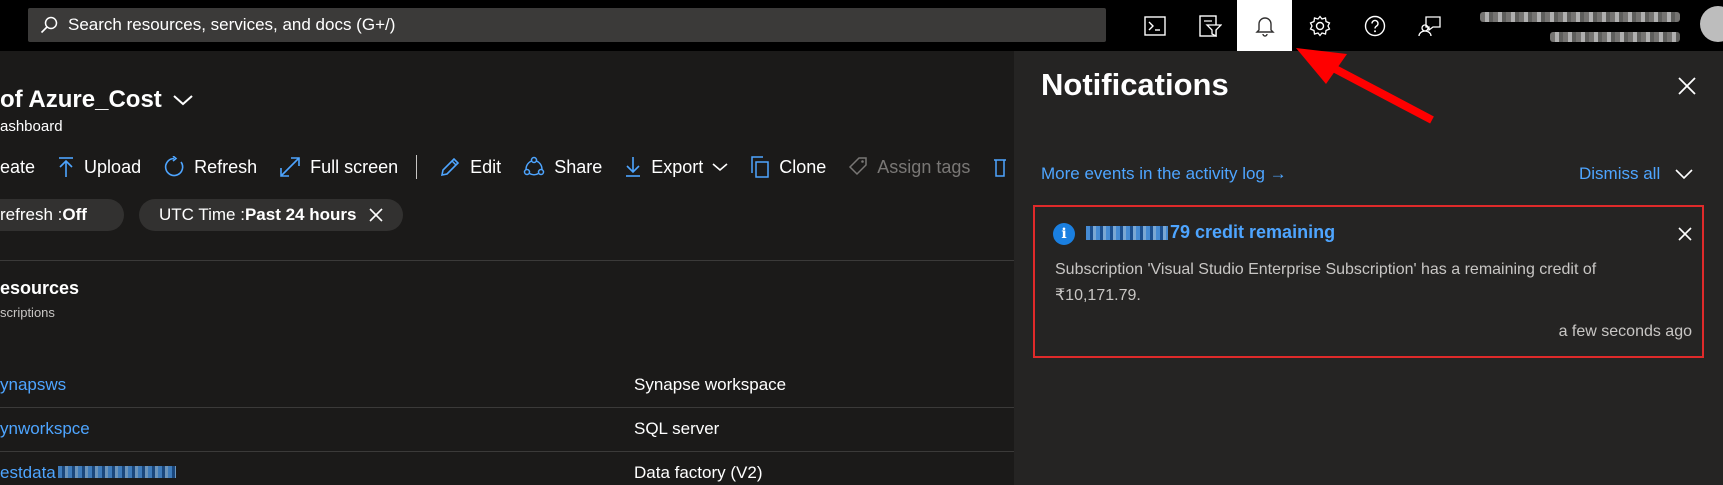 Image resolution: width=1723 pixels, height=485 pixels. I want to click on time-range-filter: UTC Time : Past 24 hours, so click(271, 215).